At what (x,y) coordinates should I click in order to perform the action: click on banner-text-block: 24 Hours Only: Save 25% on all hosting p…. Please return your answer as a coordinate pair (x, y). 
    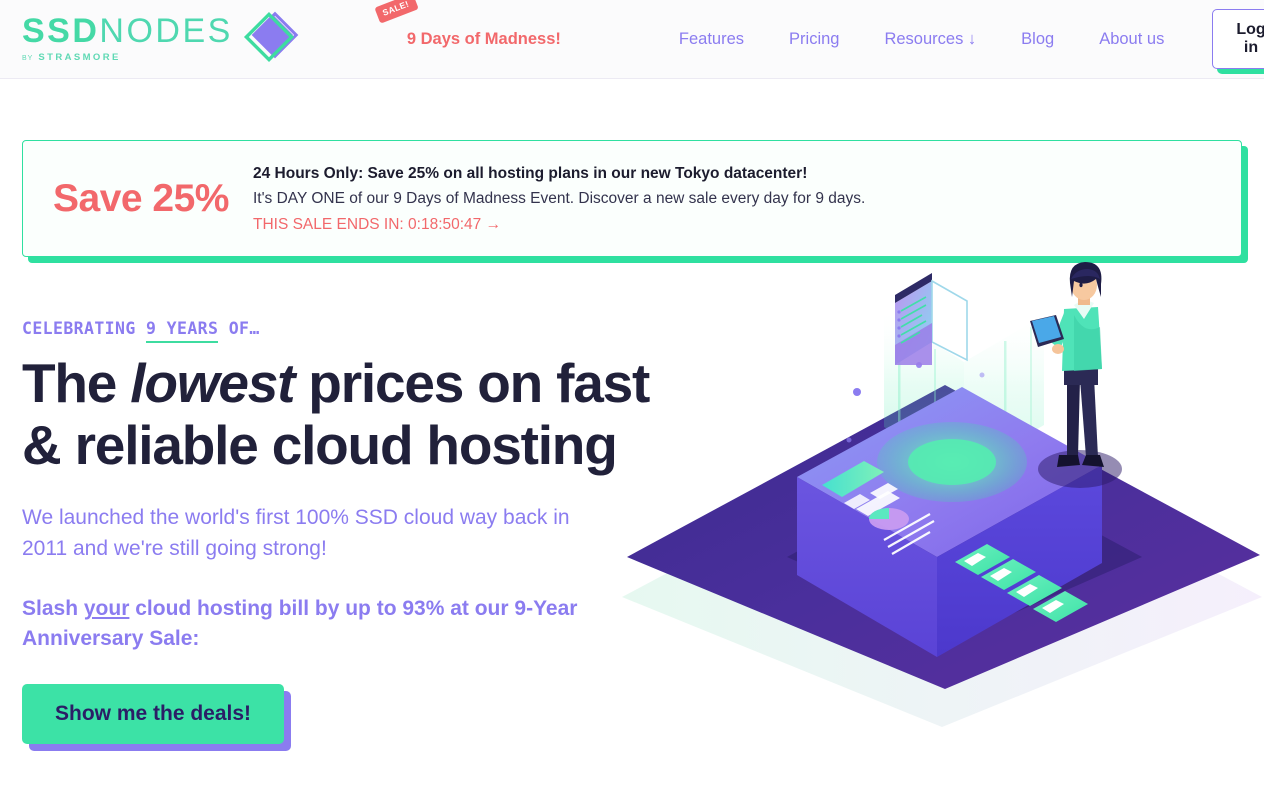
    Looking at the image, I should click on (559, 198).